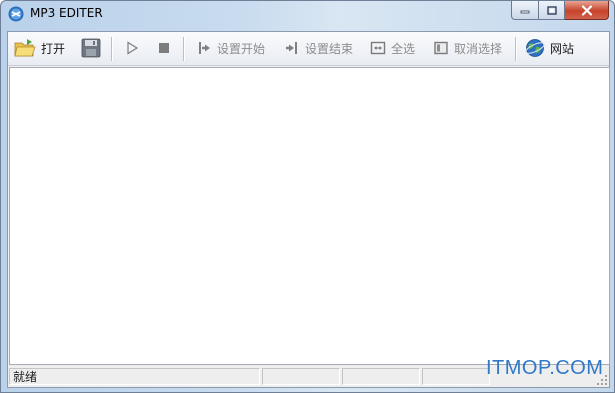  I want to click on play-icon, so click(133, 48).